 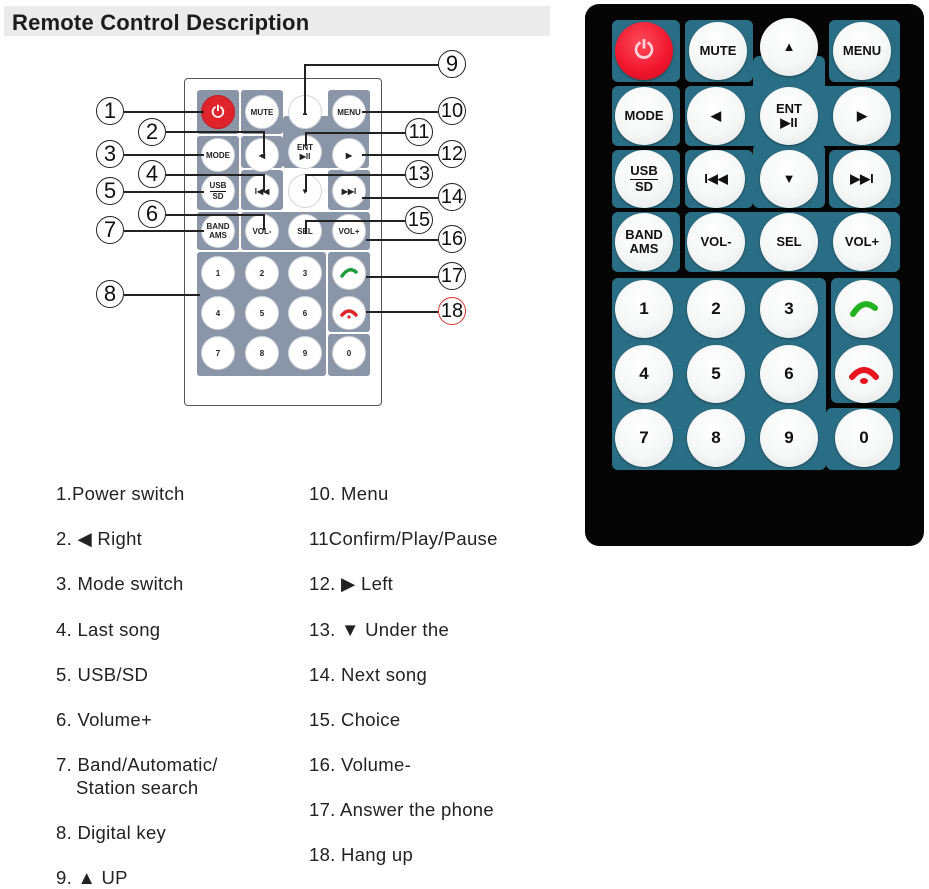 What do you see at coordinates (305, 313) in the screenshot?
I see `diagram-digit-6: 6` at bounding box center [305, 313].